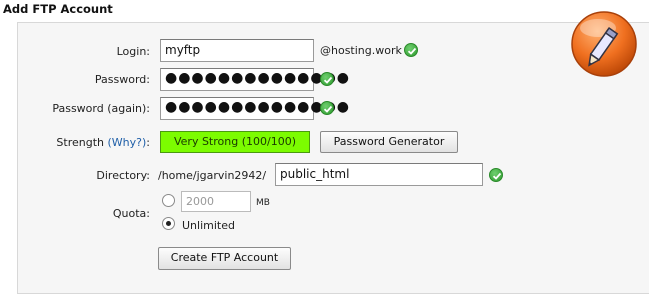  Describe the element at coordinates (168, 200) in the screenshot. I see `quota-limit-radio` at that location.